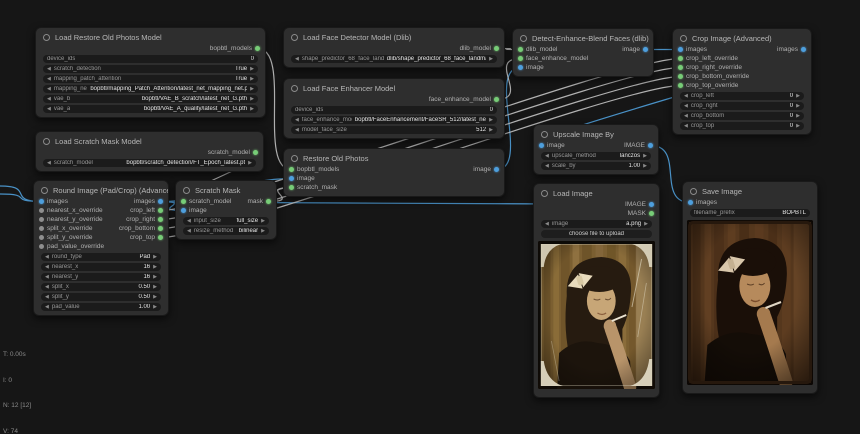 This screenshot has height=434, width=860. What do you see at coordinates (742, 106) in the screenshot?
I see `widget-crop_right: ◀ crop_right 0 ▶` at bounding box center [742, 106].